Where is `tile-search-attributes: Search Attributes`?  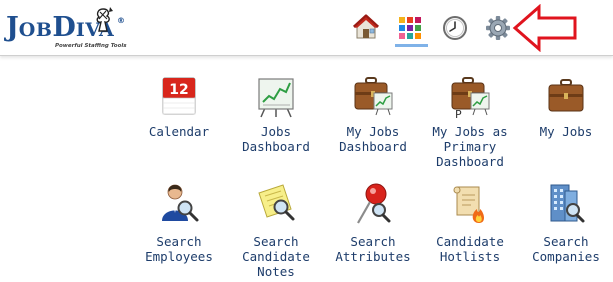
tile-search-attributes: Search Attributes is located at coordinates (373, 224).